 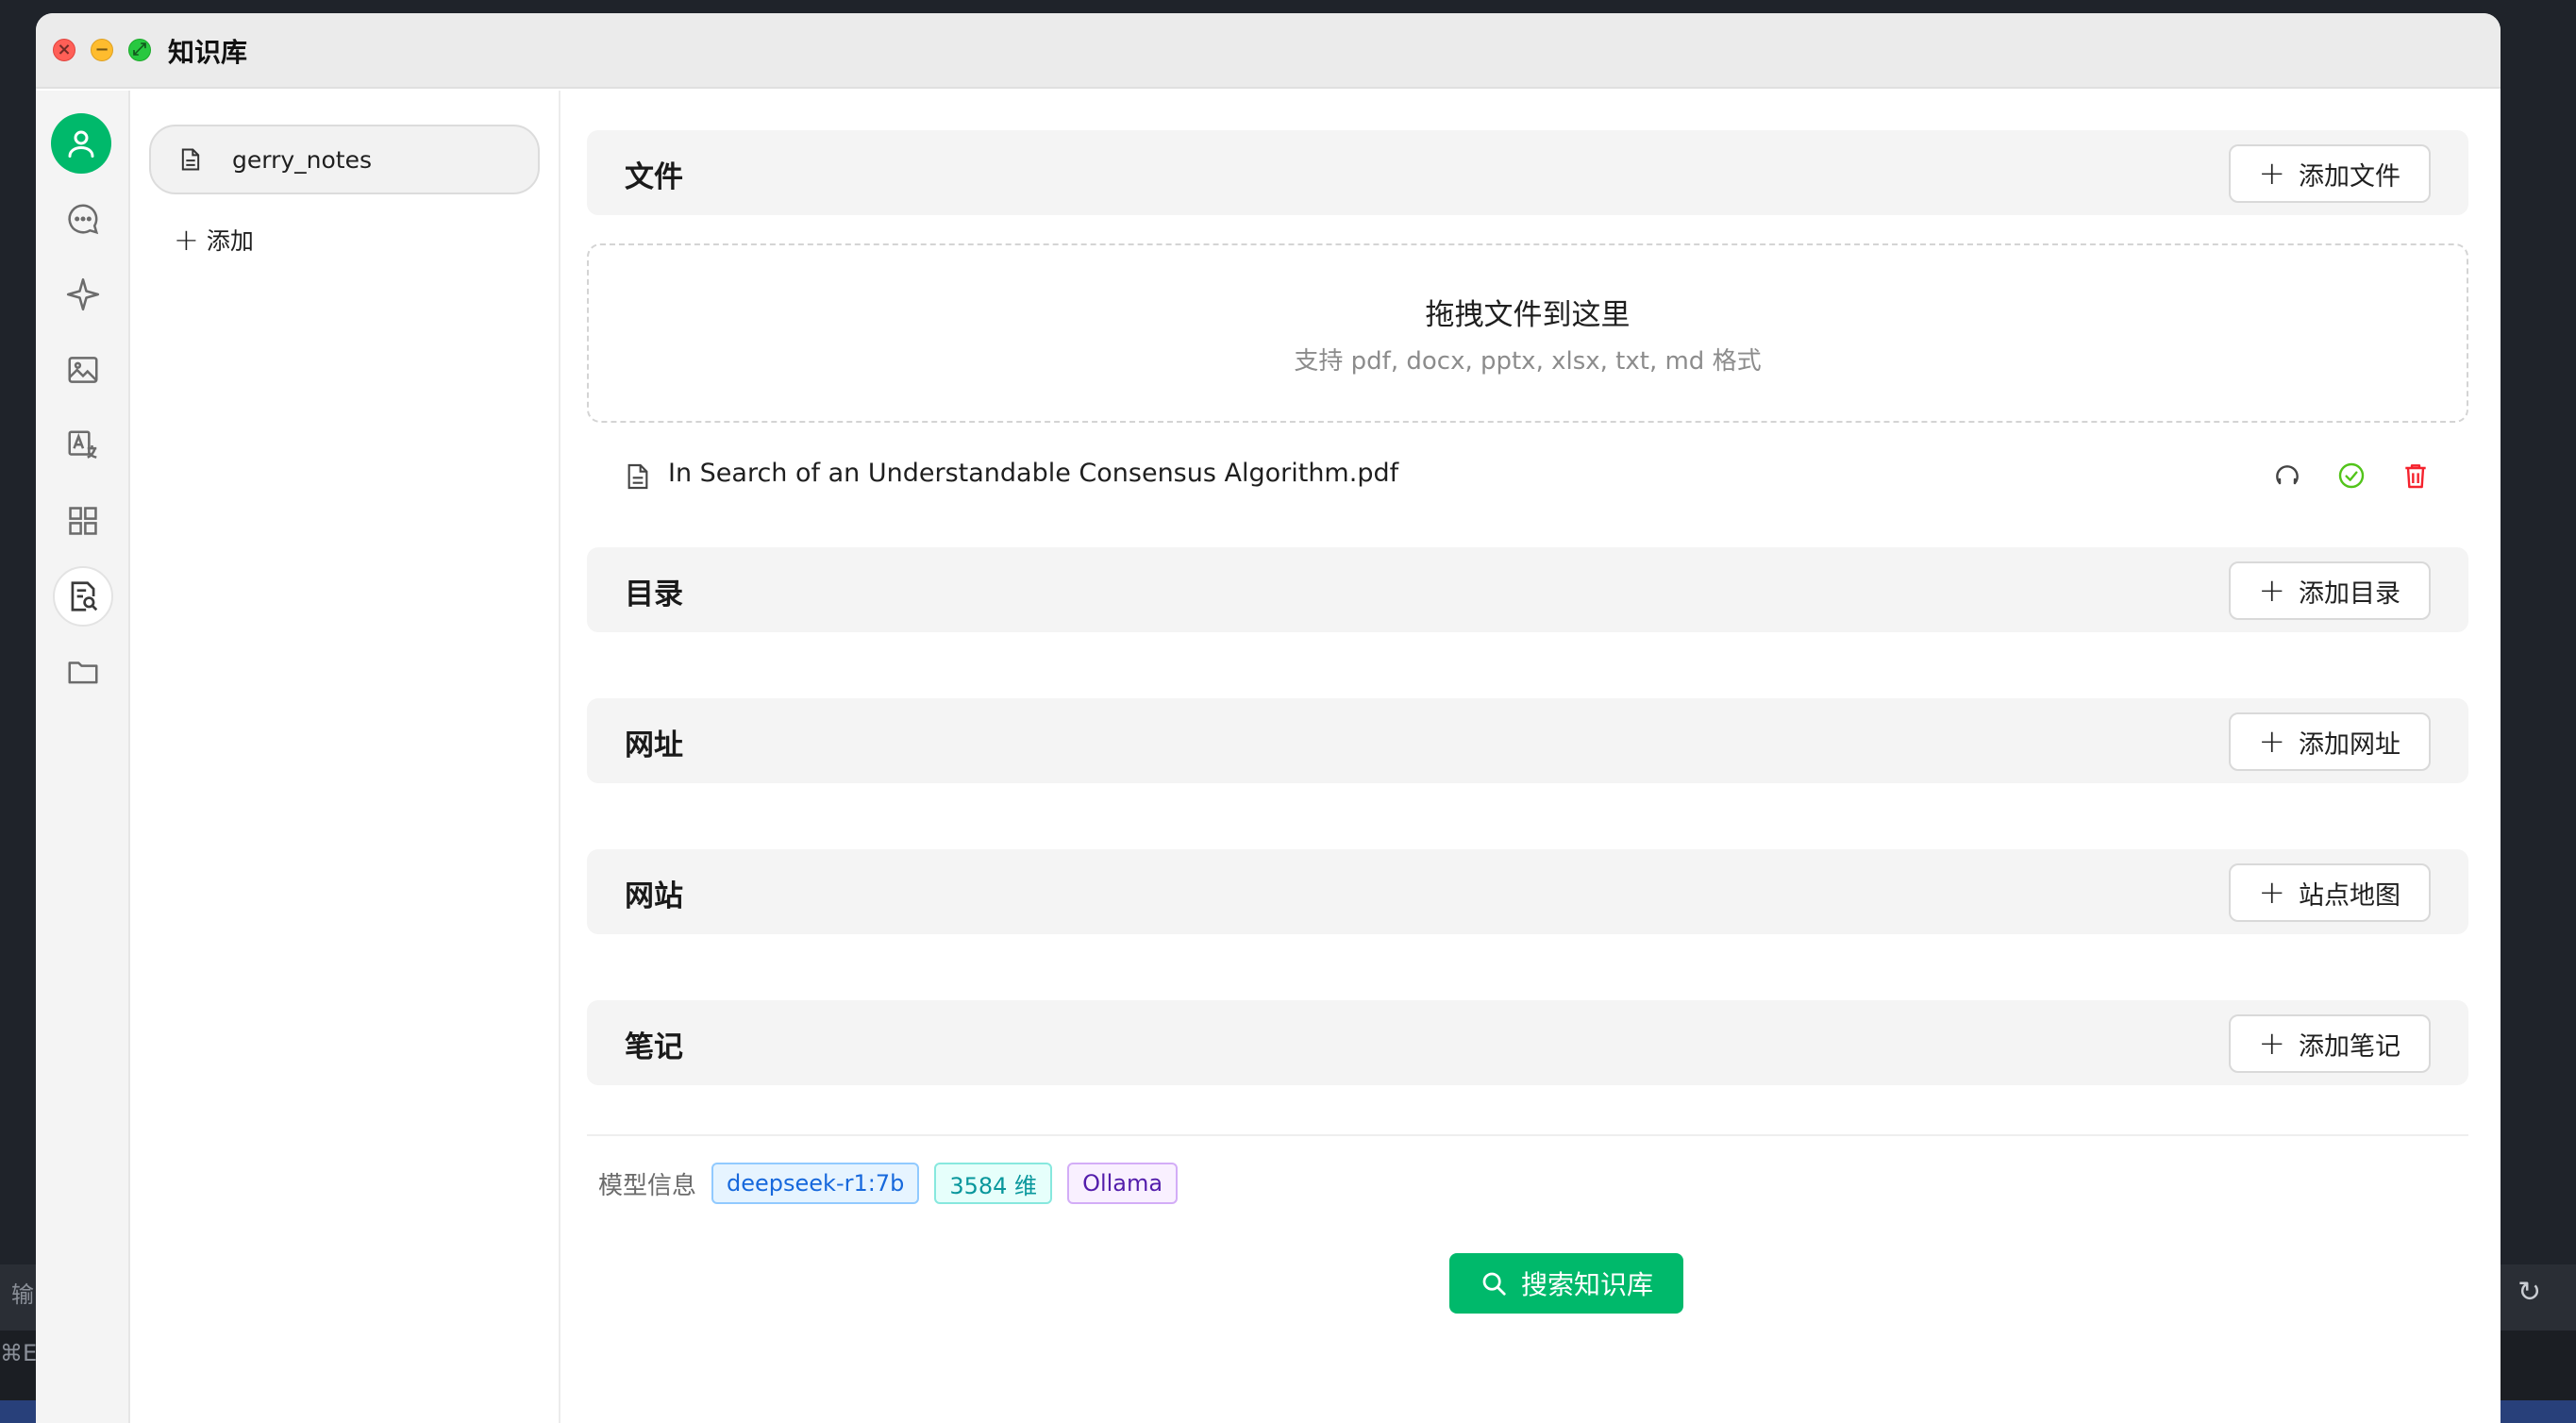 I want to click on chat-bubble-icon, so click(x=83, y=219).